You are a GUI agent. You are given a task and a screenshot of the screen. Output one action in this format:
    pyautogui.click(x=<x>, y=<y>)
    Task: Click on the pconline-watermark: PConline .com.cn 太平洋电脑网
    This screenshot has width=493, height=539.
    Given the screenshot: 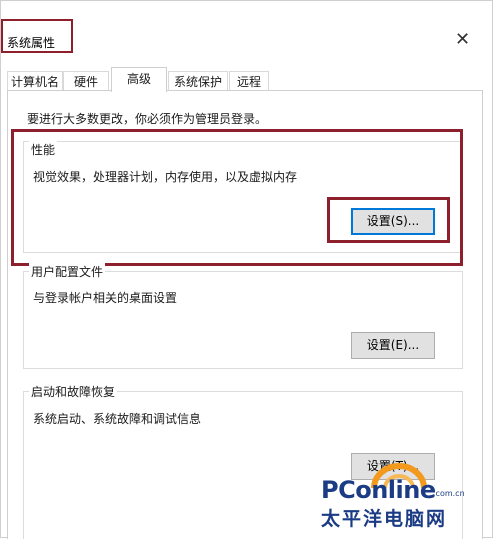 What is the action you would take?
    pyautogui.click(x=391, y=496)
    